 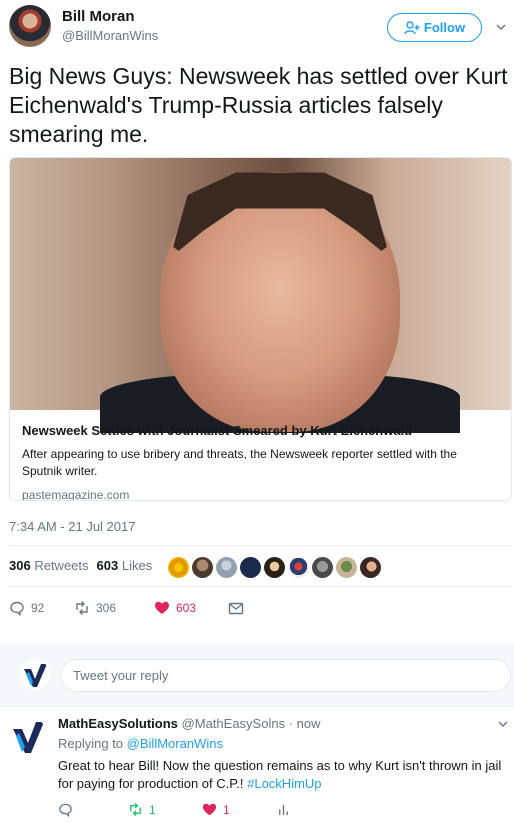 What do you see at coordinates (125, 565) in the screenshot?
I see `likes-stat: 603 Likes` at bounding box center [125, 565].